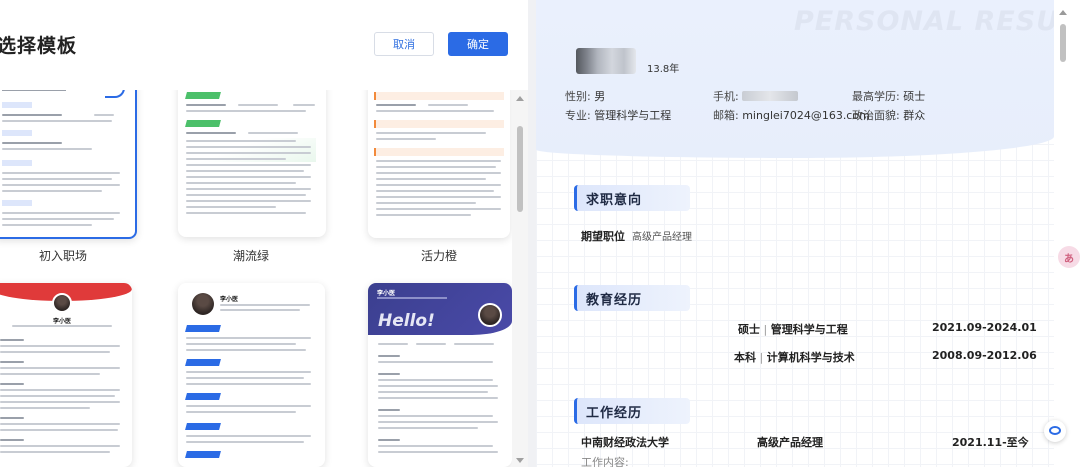 Image resolution: width=1080 pixels, height=467 pixels. I want to click on intent-label: 期望职位, so click(603, 236).